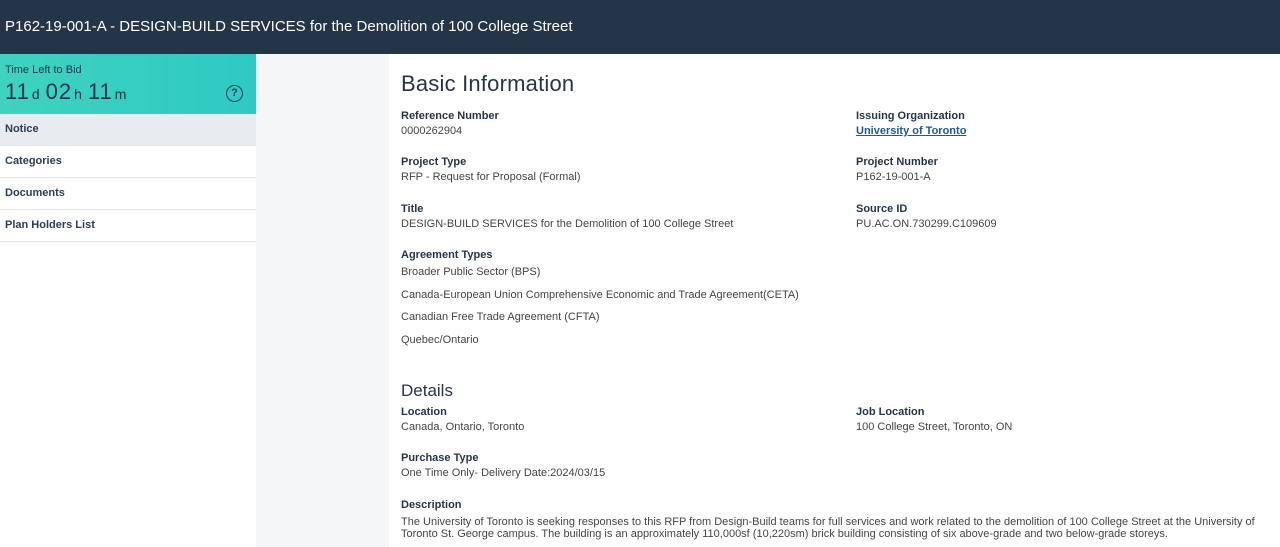 The image size is (1280, 547). I want to click on issuing-organization-link: University of Toronto, so click(911, 131).